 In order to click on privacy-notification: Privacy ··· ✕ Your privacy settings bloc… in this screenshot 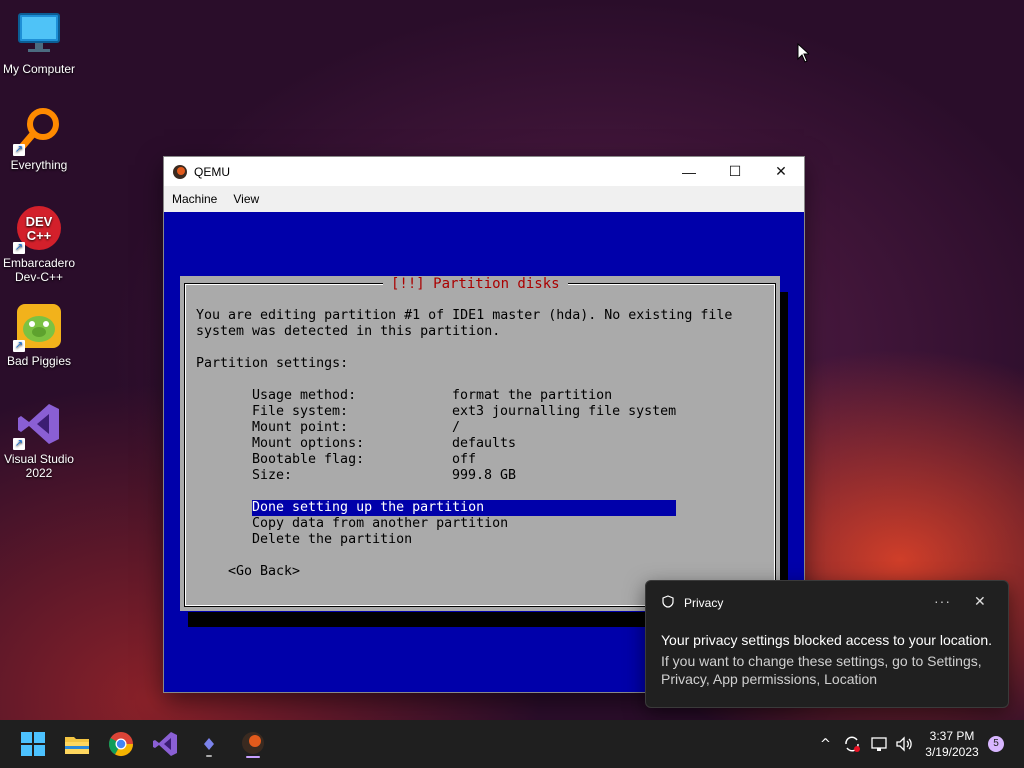, I will do `click(827, 644)`.